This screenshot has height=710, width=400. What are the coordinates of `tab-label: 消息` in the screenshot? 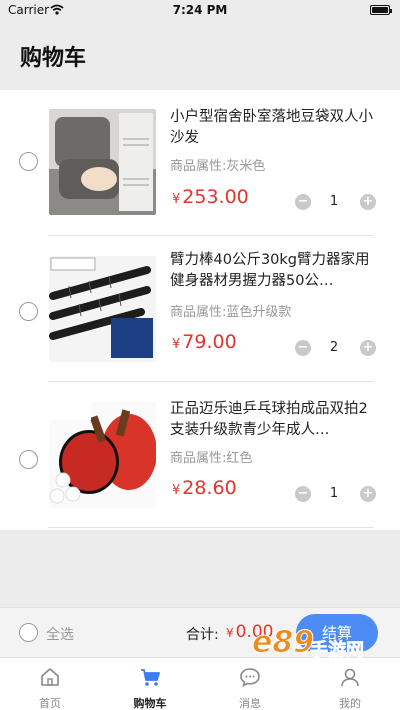 It's located at (250, 703).